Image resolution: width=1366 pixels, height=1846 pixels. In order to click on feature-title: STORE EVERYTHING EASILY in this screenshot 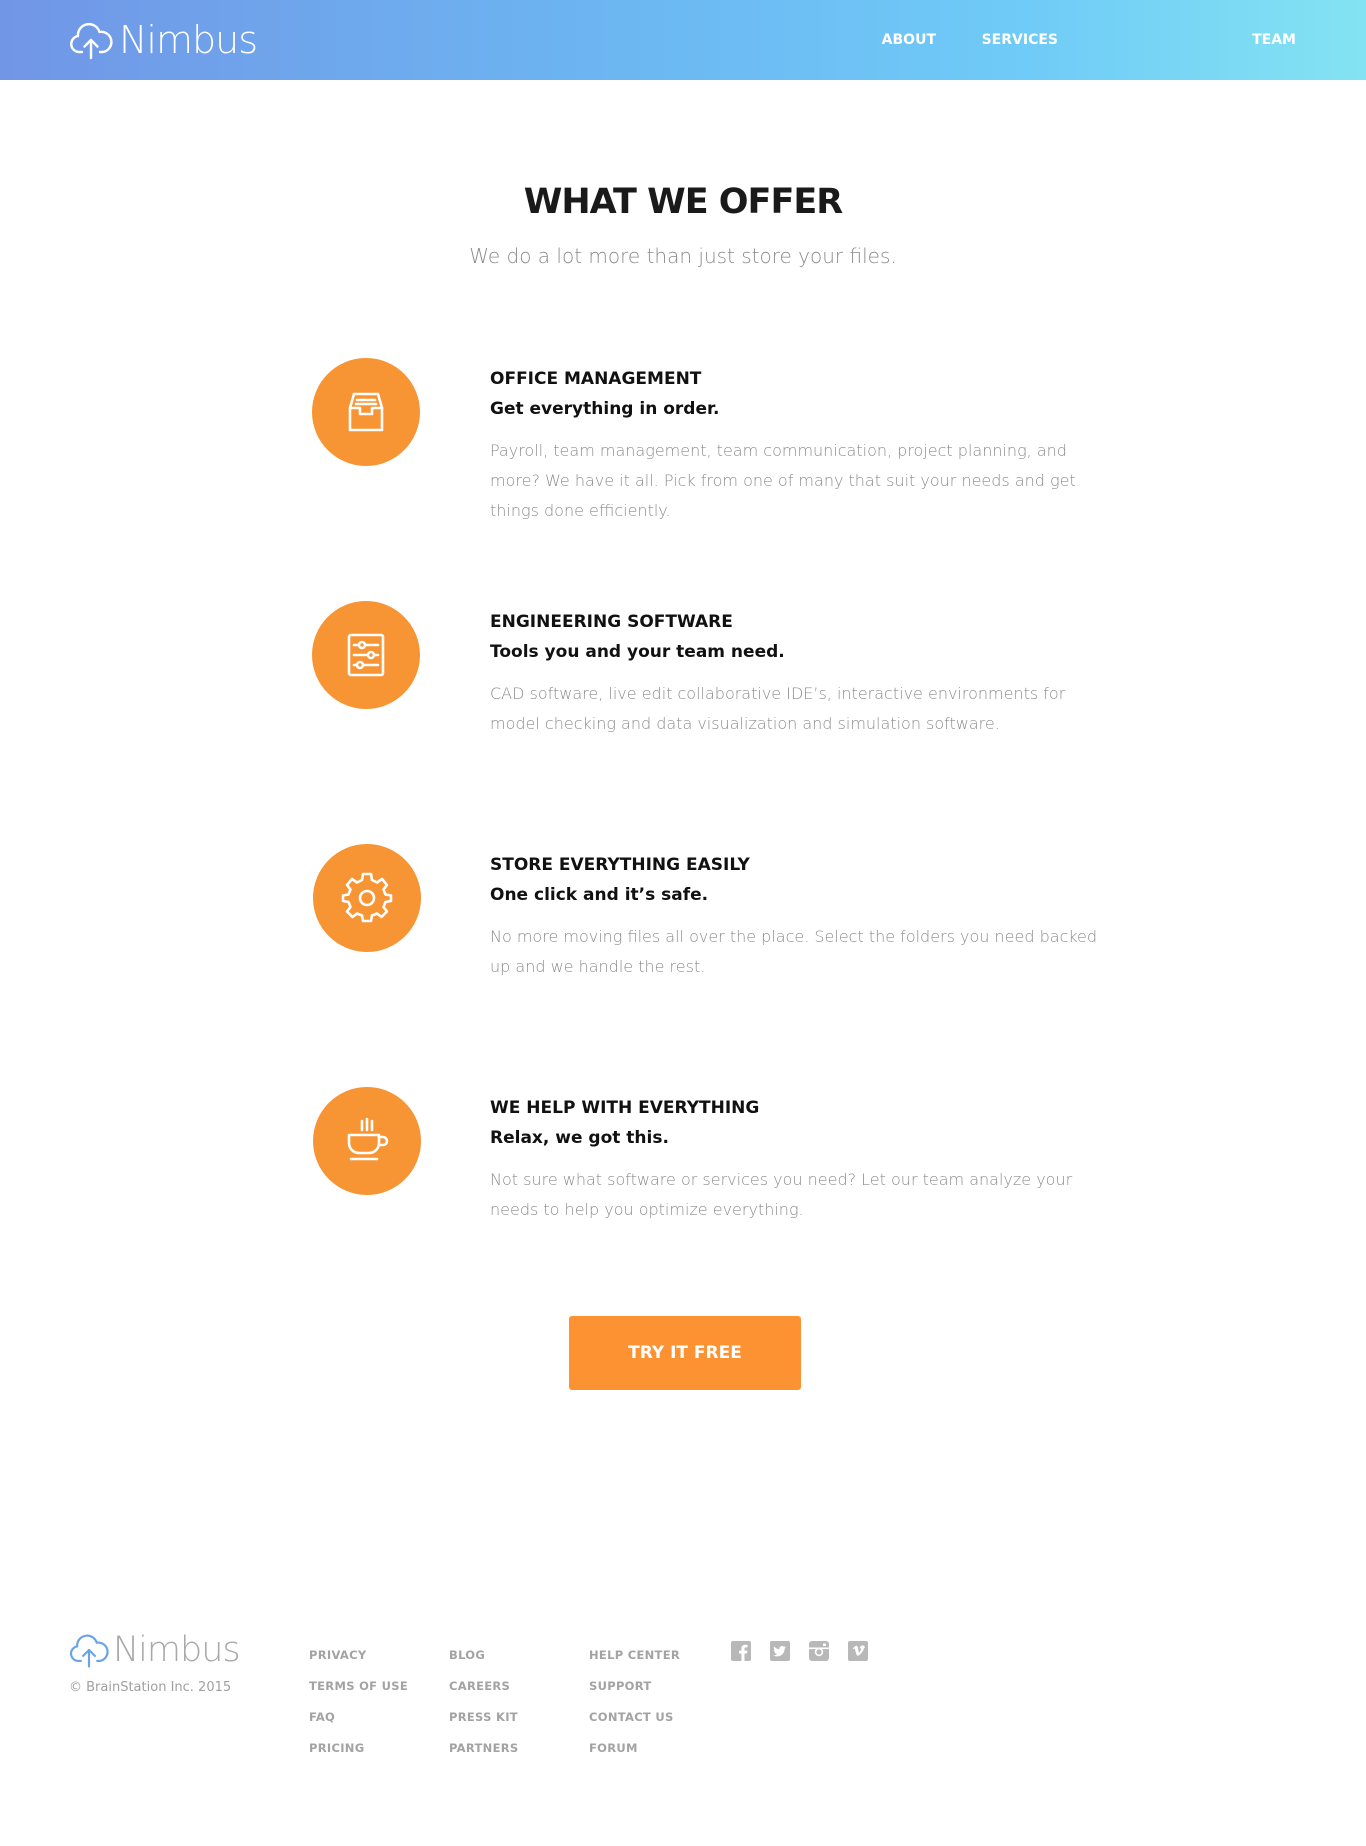, I will do `click(620, 865)`.